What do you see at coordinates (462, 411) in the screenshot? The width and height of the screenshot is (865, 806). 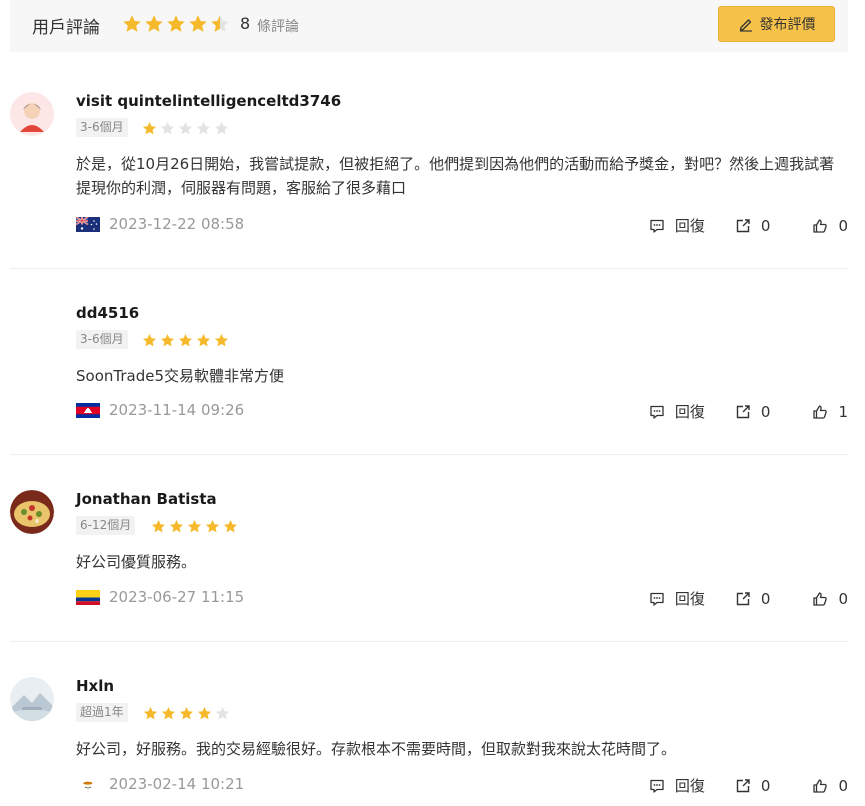 I see `review-meta: 2023-11-14 09:26 回復 0 1` at bounding box center [462, 411].